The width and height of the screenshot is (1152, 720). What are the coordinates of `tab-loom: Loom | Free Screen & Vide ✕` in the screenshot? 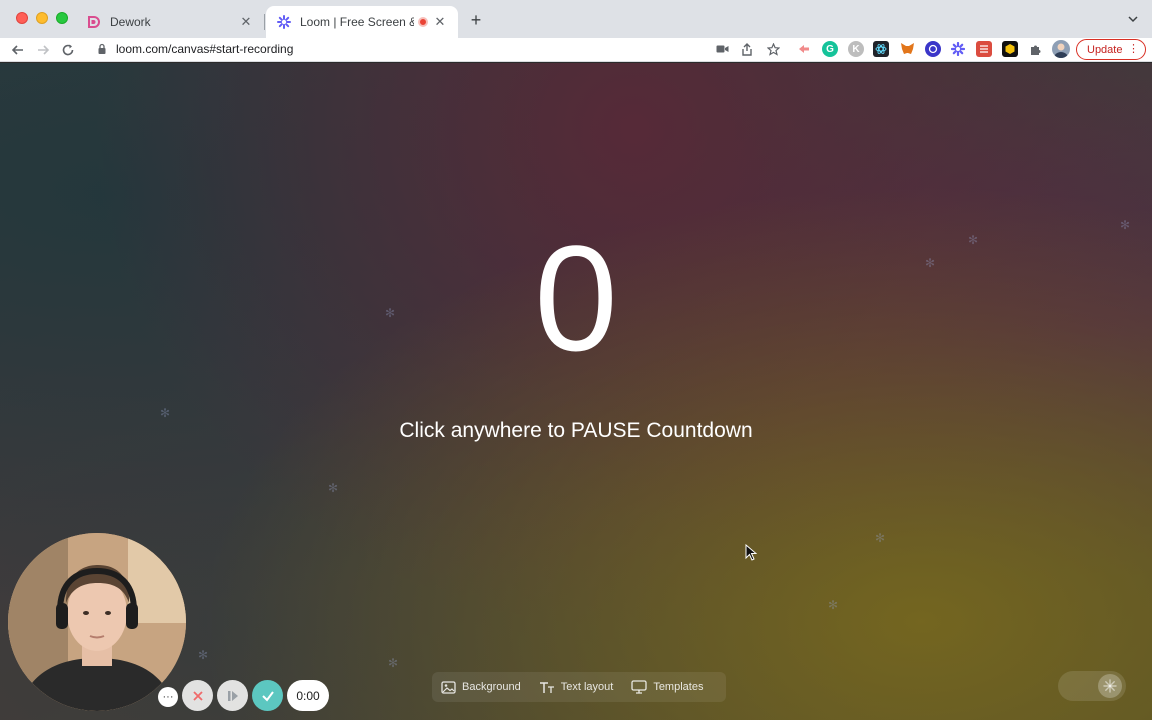 It's located at (362, 22).